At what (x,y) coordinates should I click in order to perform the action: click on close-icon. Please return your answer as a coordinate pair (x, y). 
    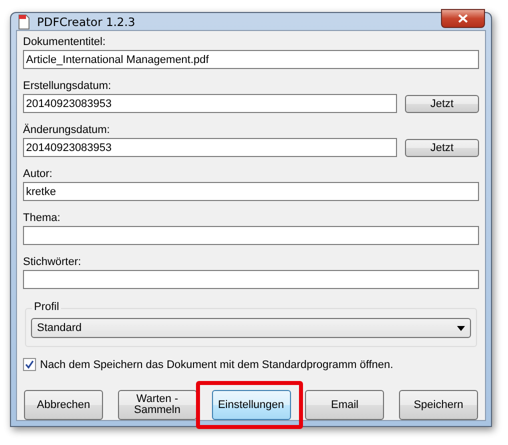
    Looking at the image, I should click on (463, 18).